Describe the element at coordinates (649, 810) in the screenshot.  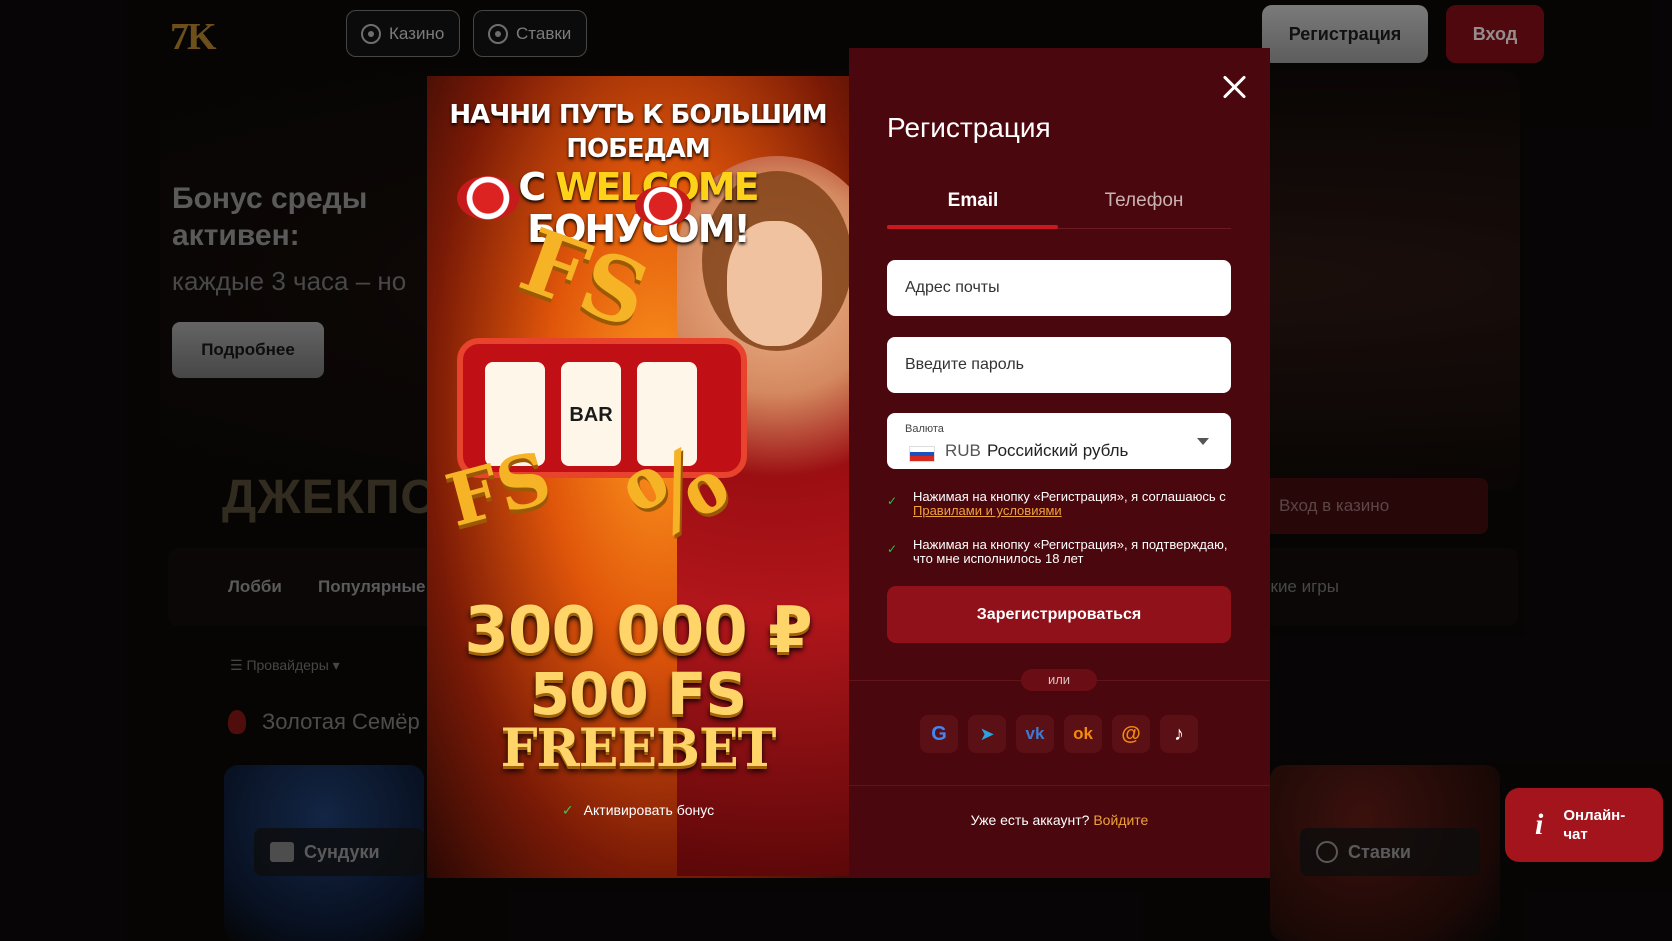
I see `activate-bonus-label: Активировать бонус` at that location.